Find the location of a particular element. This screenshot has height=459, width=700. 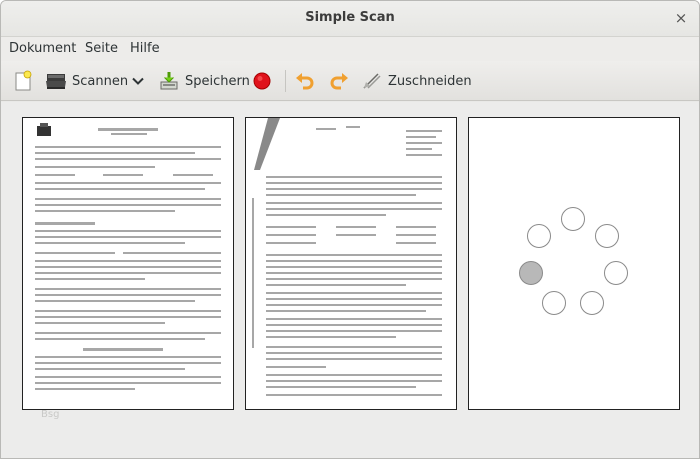

chevron-down-icon is located at coordinates (138, 81).